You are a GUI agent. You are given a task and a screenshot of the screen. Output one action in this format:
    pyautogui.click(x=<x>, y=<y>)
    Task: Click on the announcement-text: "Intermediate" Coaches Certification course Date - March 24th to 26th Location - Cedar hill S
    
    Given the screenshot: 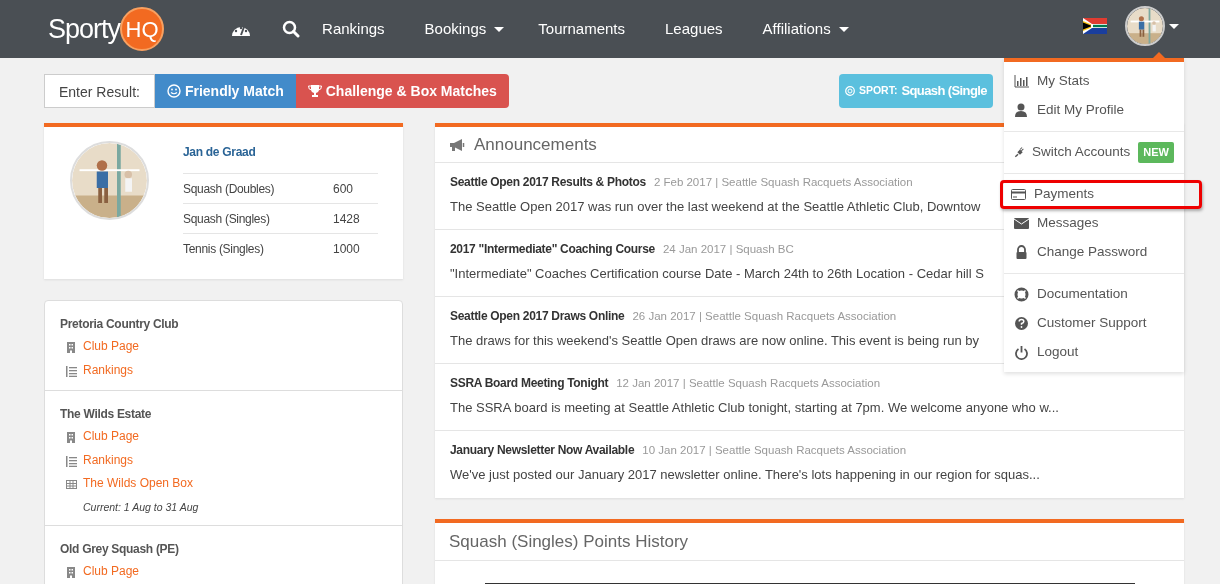 What is the action you would take?
    pyautogui.click(x=717, y=274)
    